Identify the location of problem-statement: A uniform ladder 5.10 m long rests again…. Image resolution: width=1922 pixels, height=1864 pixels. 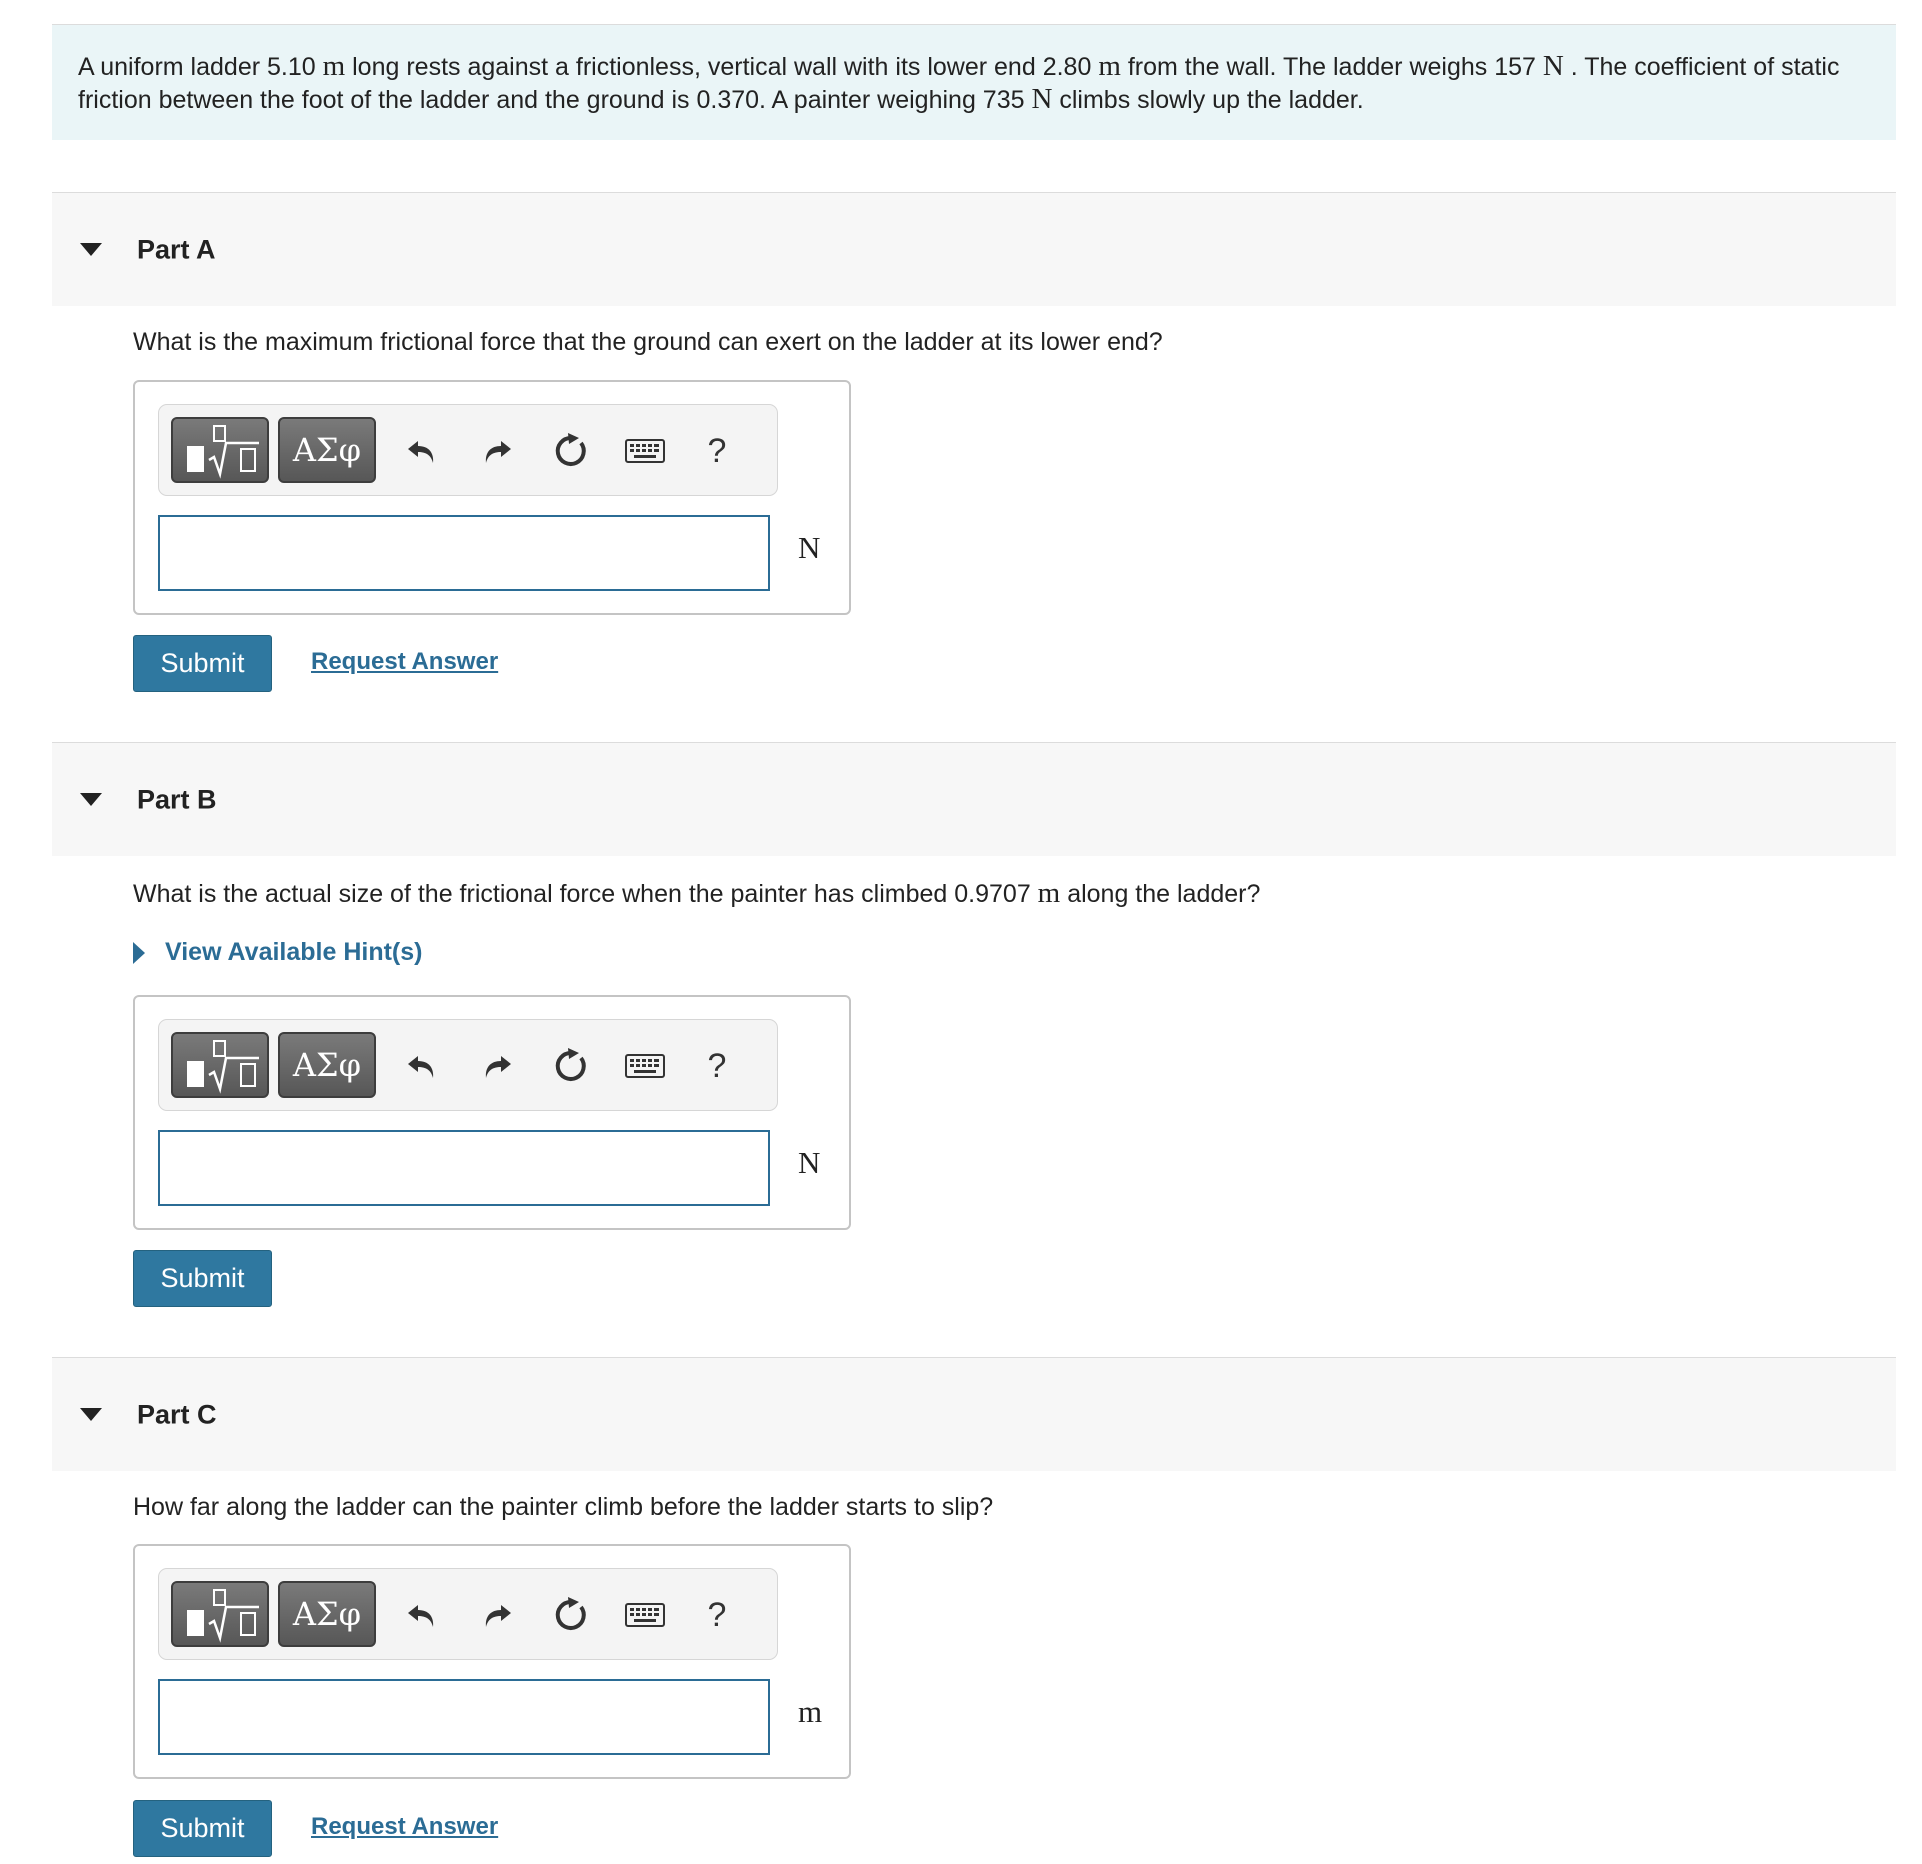
(974, 82).